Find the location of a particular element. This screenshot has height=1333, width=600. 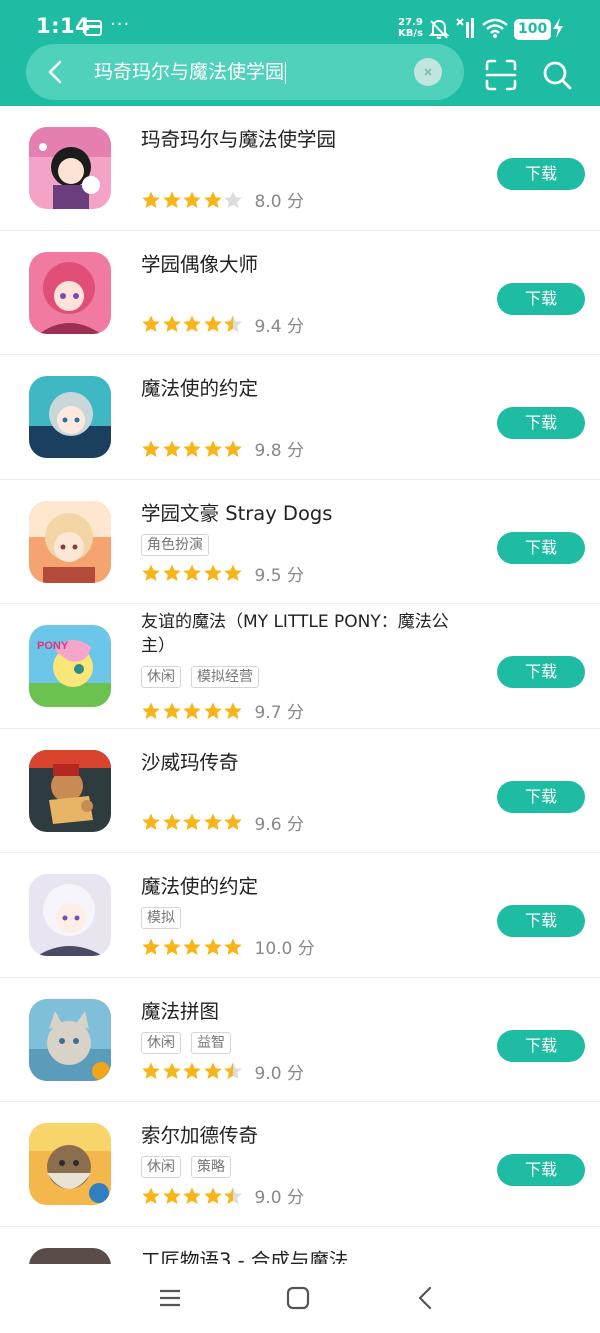

app-rating: 9.5 分 is located at coordinates (222, 573).